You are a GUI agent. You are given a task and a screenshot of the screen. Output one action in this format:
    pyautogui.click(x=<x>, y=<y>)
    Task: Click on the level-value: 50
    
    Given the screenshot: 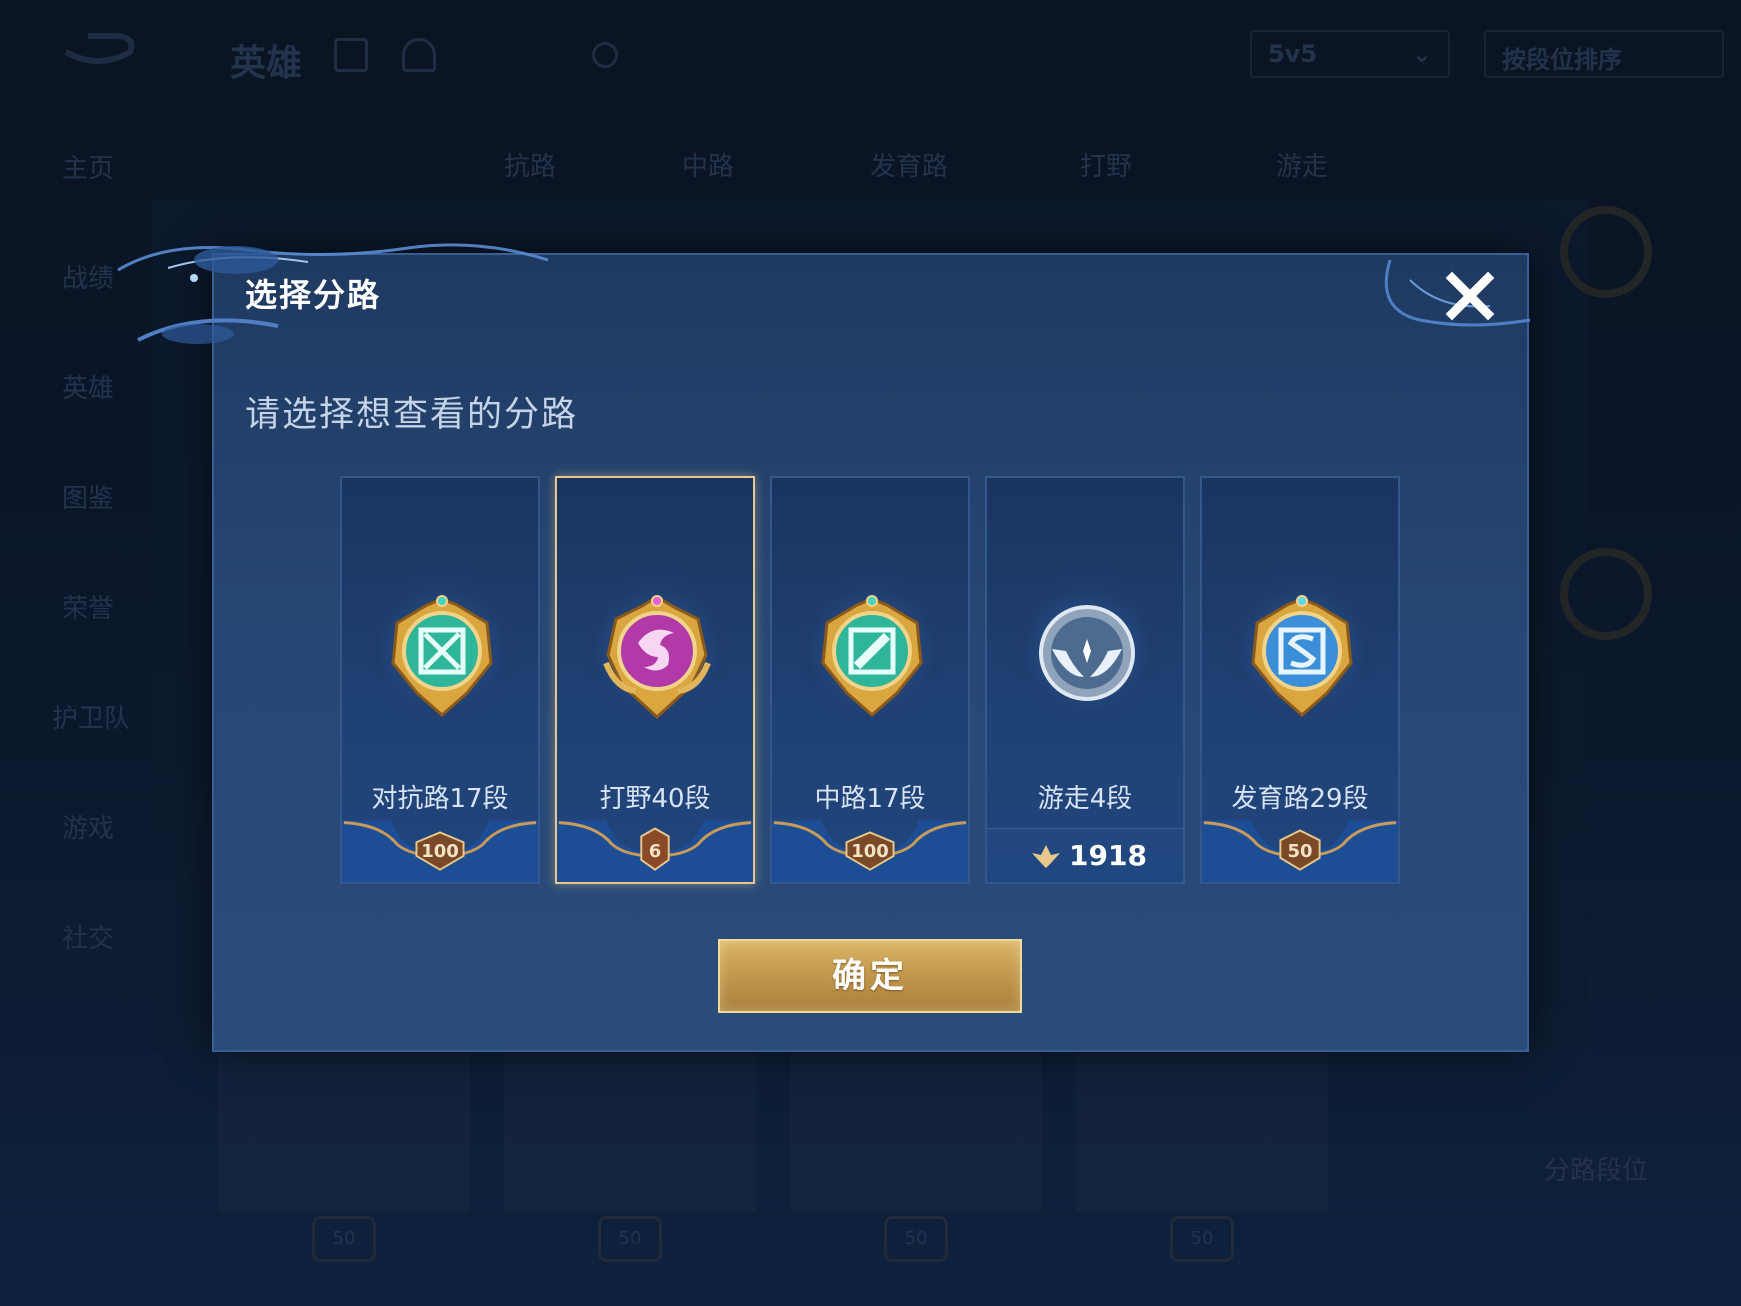 What is the action you would take?
    pyautogui.click(x=1300, y=851)
    